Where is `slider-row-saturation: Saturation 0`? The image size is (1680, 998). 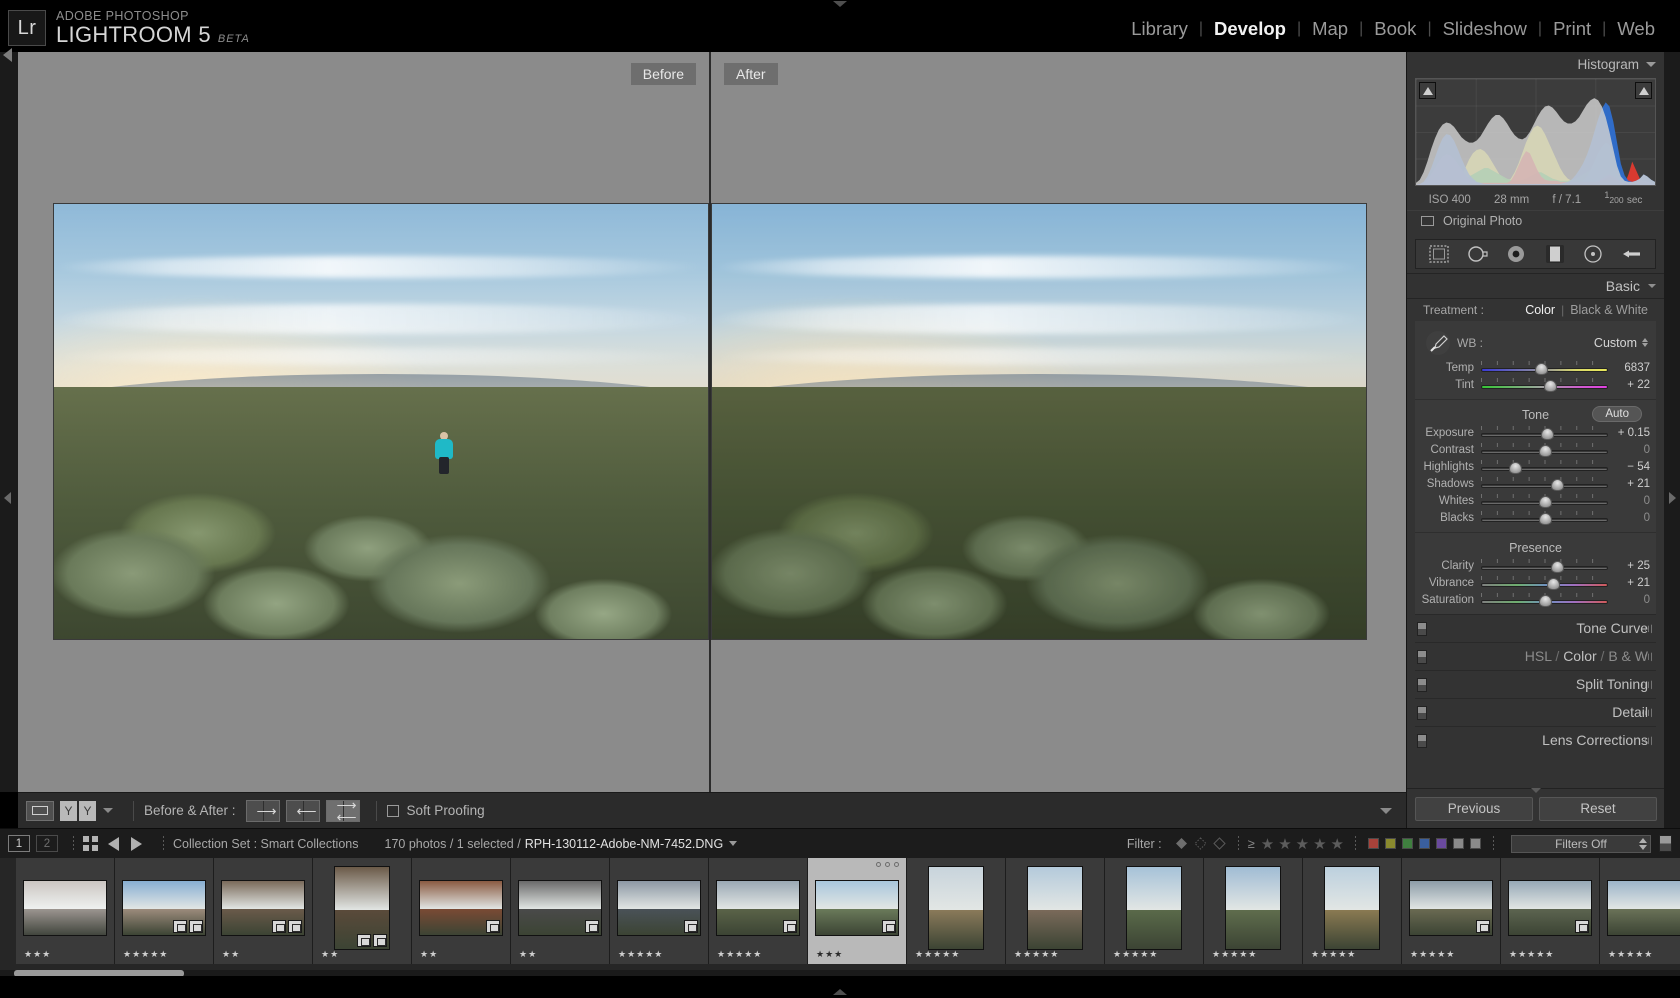 slider-row-saturation: Saturation 0 is located at coordinates (1535, 600).